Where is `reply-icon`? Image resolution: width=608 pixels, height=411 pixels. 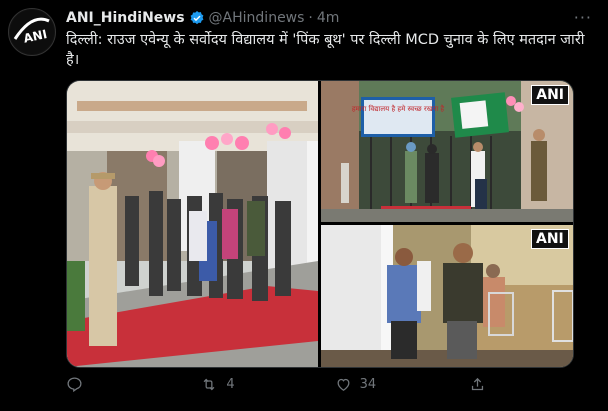
reply-icon is located at coordinates (74, 385).